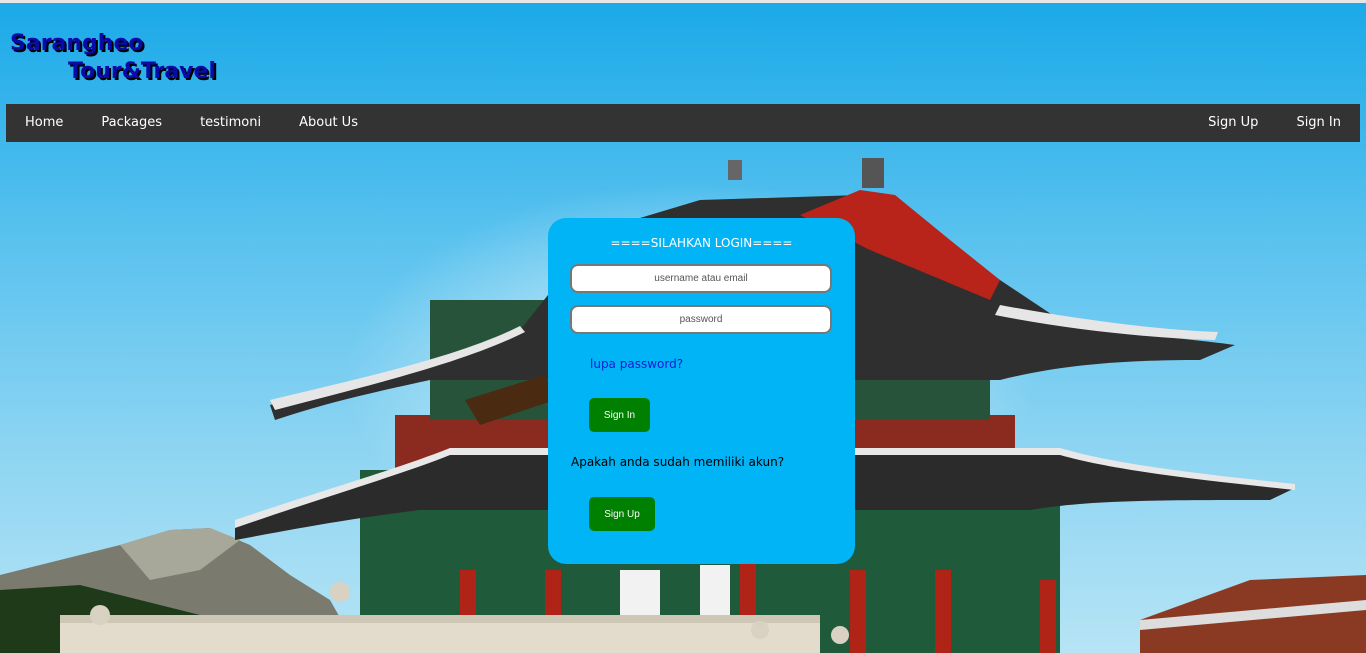  What do you see at coordinates (77, 43) in the screenshot?
I see `brand-line-1: Sarangheo` at bounding box center [77, 43].